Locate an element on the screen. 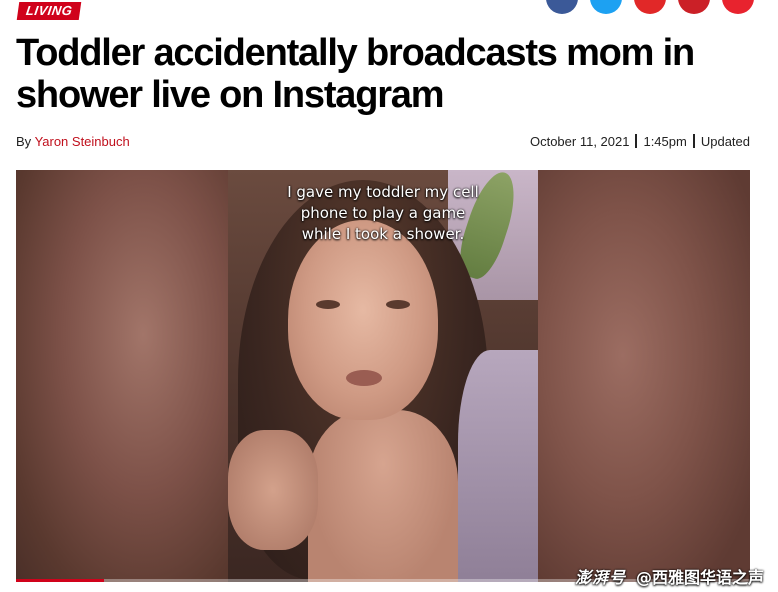  publish-time: 1:45pm is located at coordinates (665, 141).